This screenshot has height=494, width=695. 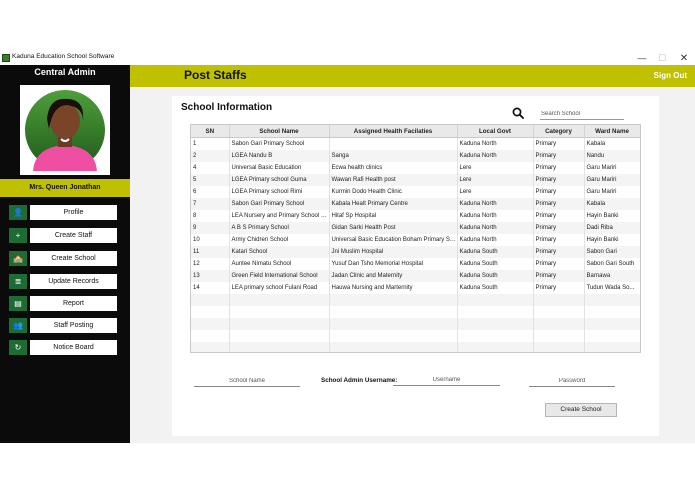 I want to click on username-input, so click(x=446, y=380).